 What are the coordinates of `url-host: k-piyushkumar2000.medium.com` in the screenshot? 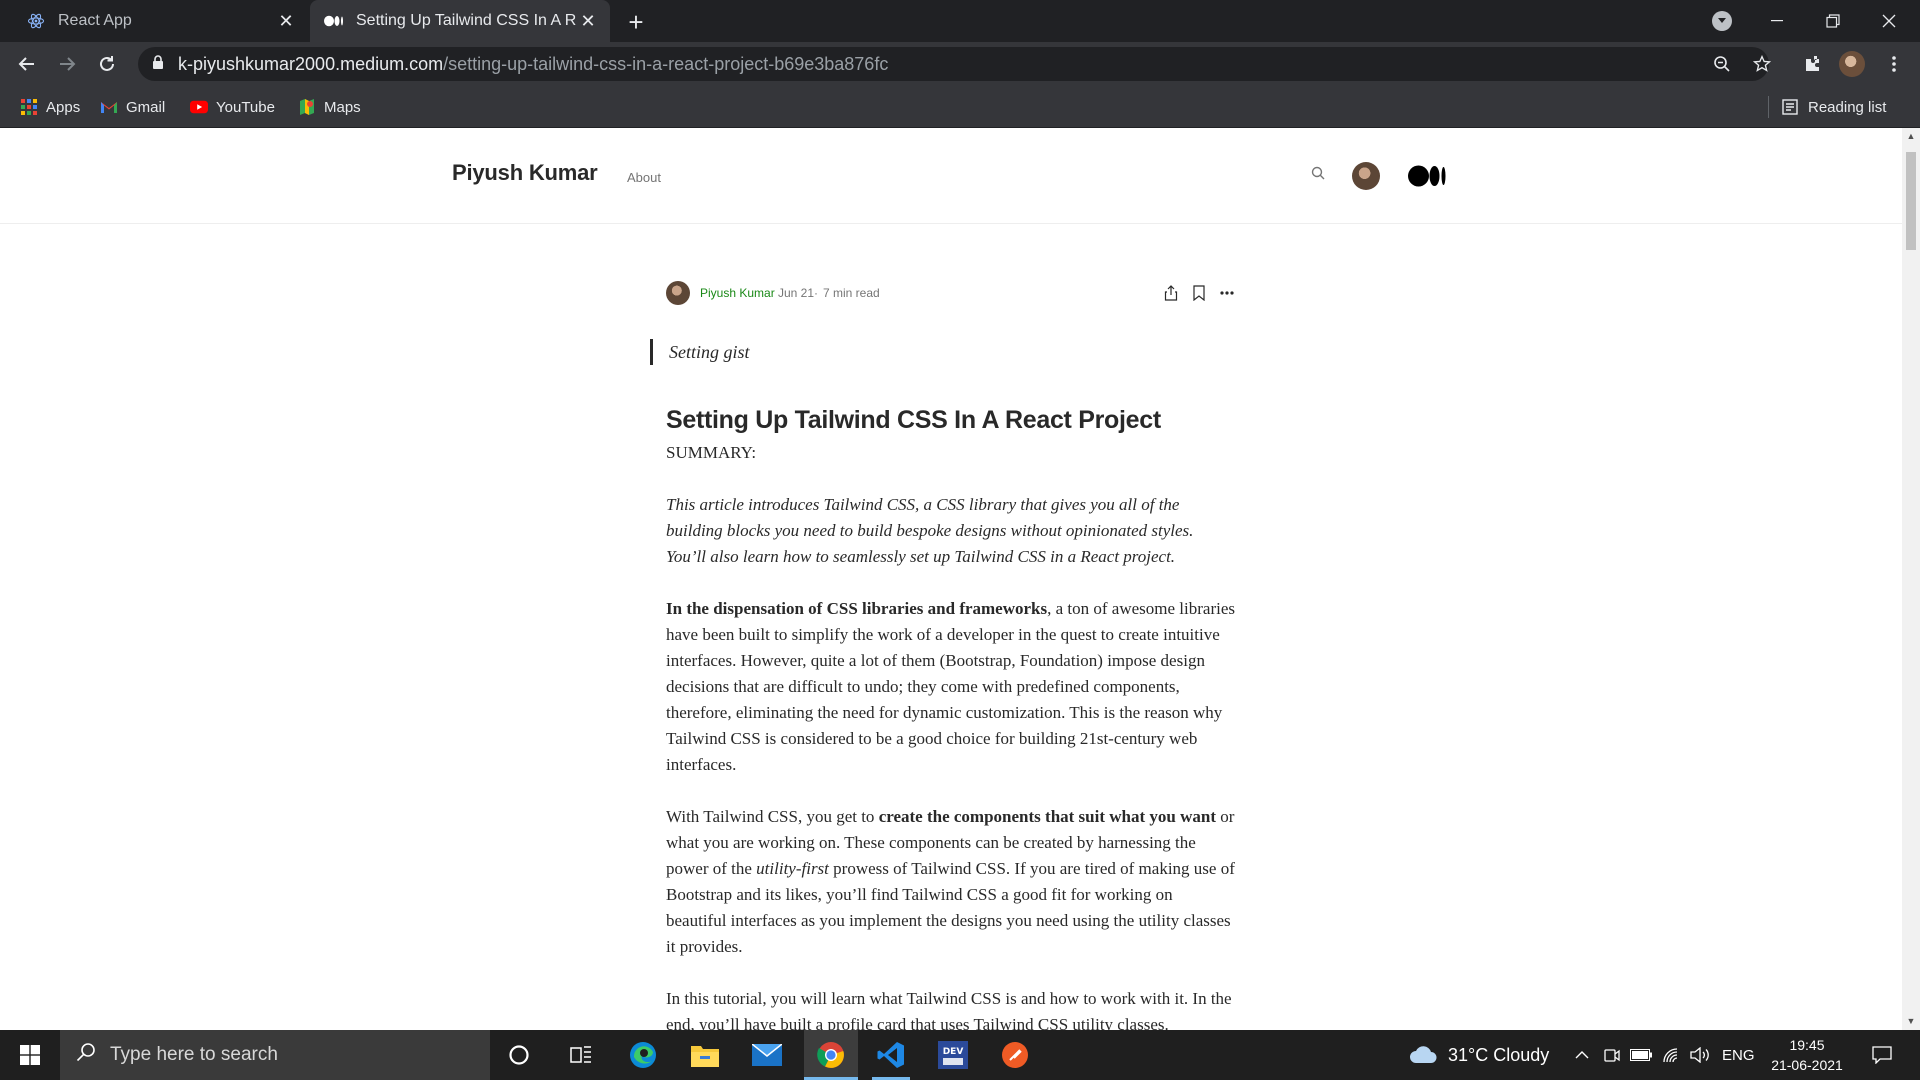 It's located at (311, 63).